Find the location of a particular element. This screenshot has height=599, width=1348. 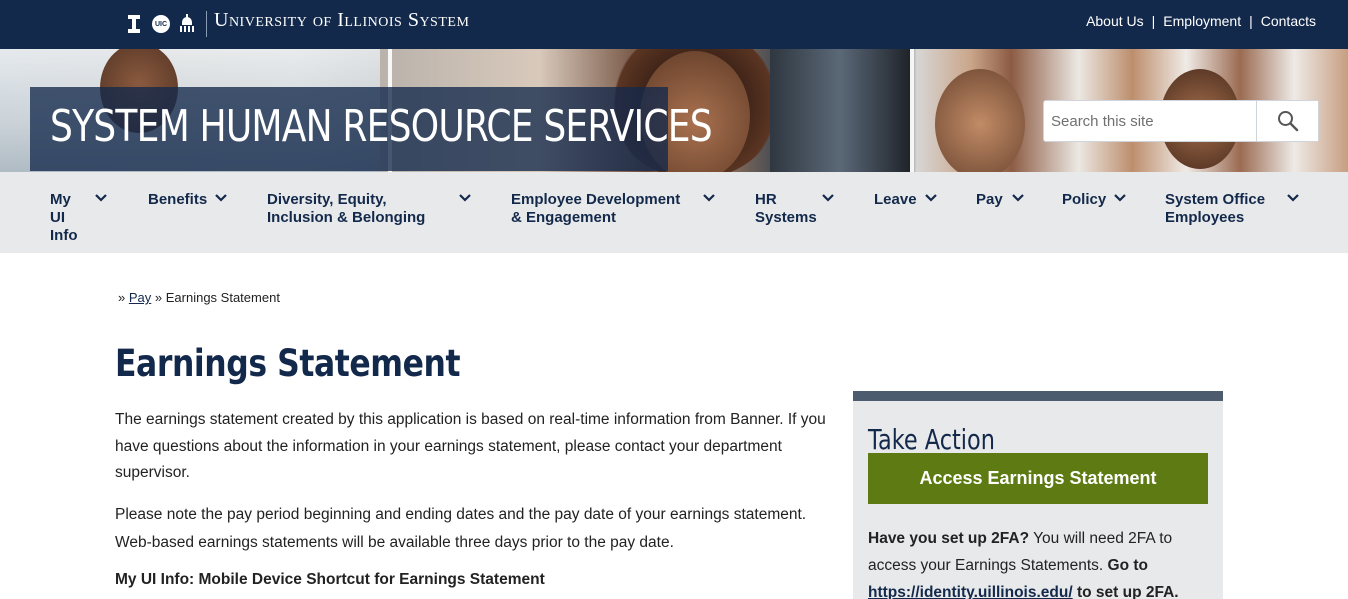

springfield-capitol-icon is located at coordinates (187, 24).